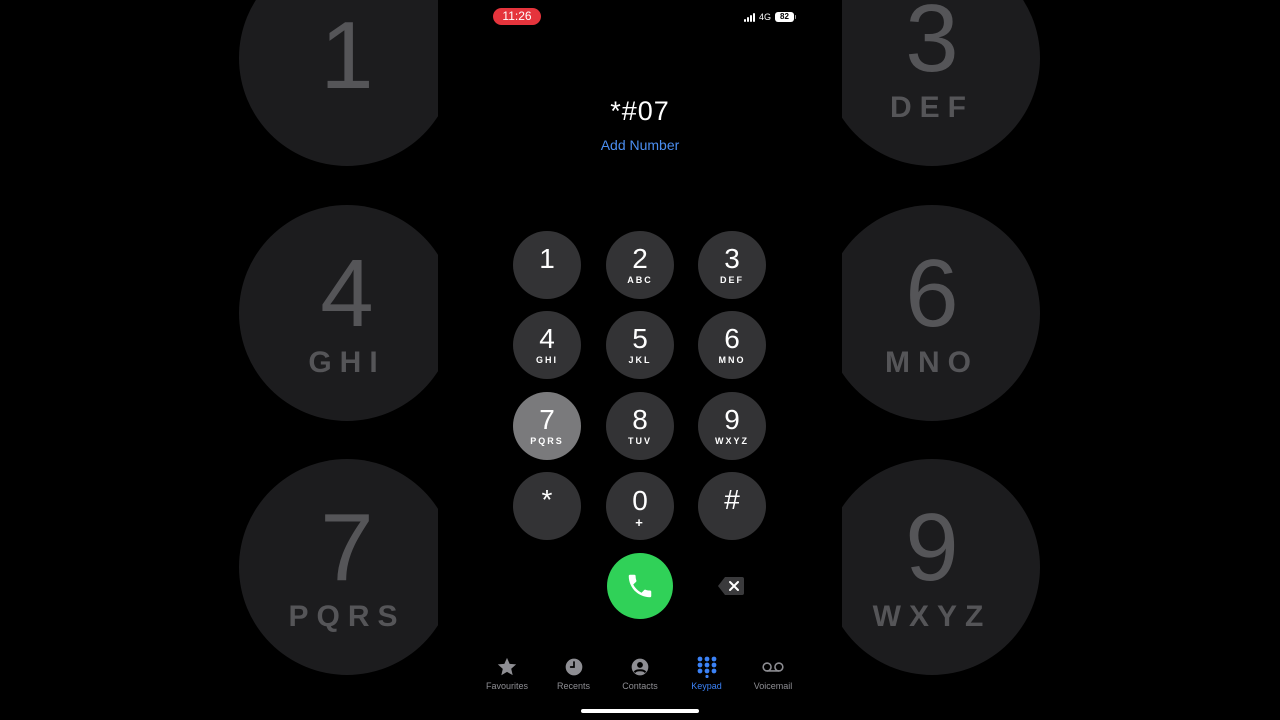 The height and width of the screenshot is (720, 1280). I want to click on clock-icon, so click(573, 667).